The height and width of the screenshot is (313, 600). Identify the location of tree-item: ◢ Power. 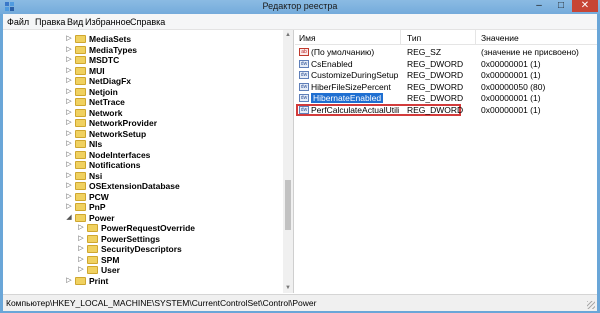
(142, 218).